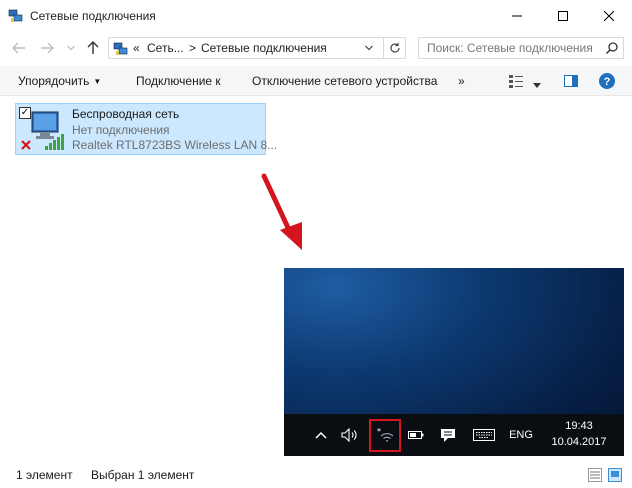 The height and width of the screenshot is (488, 632). What do you see at coordinates (143, 475) in the screenshot?
I see `selected-count: Выбран 1 элемент` at bounding box center [143, 475].